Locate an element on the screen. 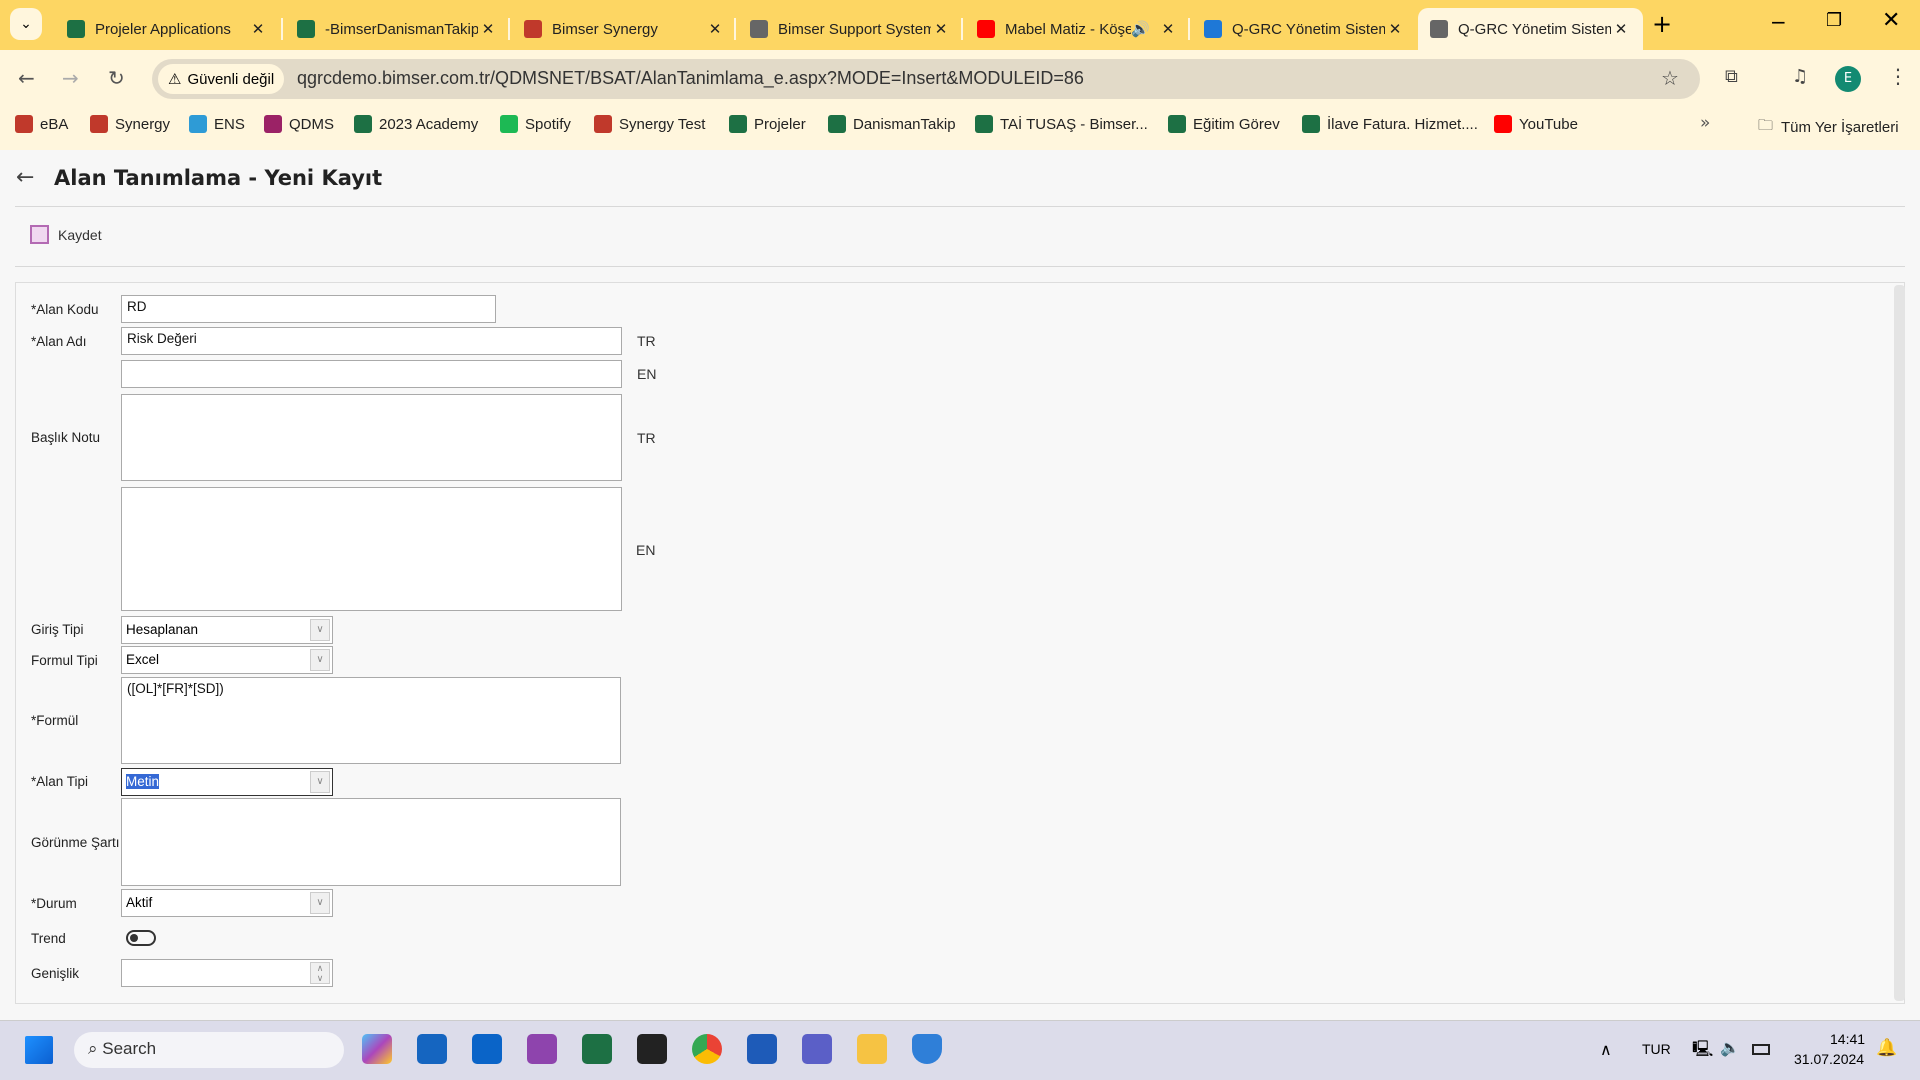 This screenshot has height=1080, width=1920. minimize-button: − is located at coordinates (1778, 22).